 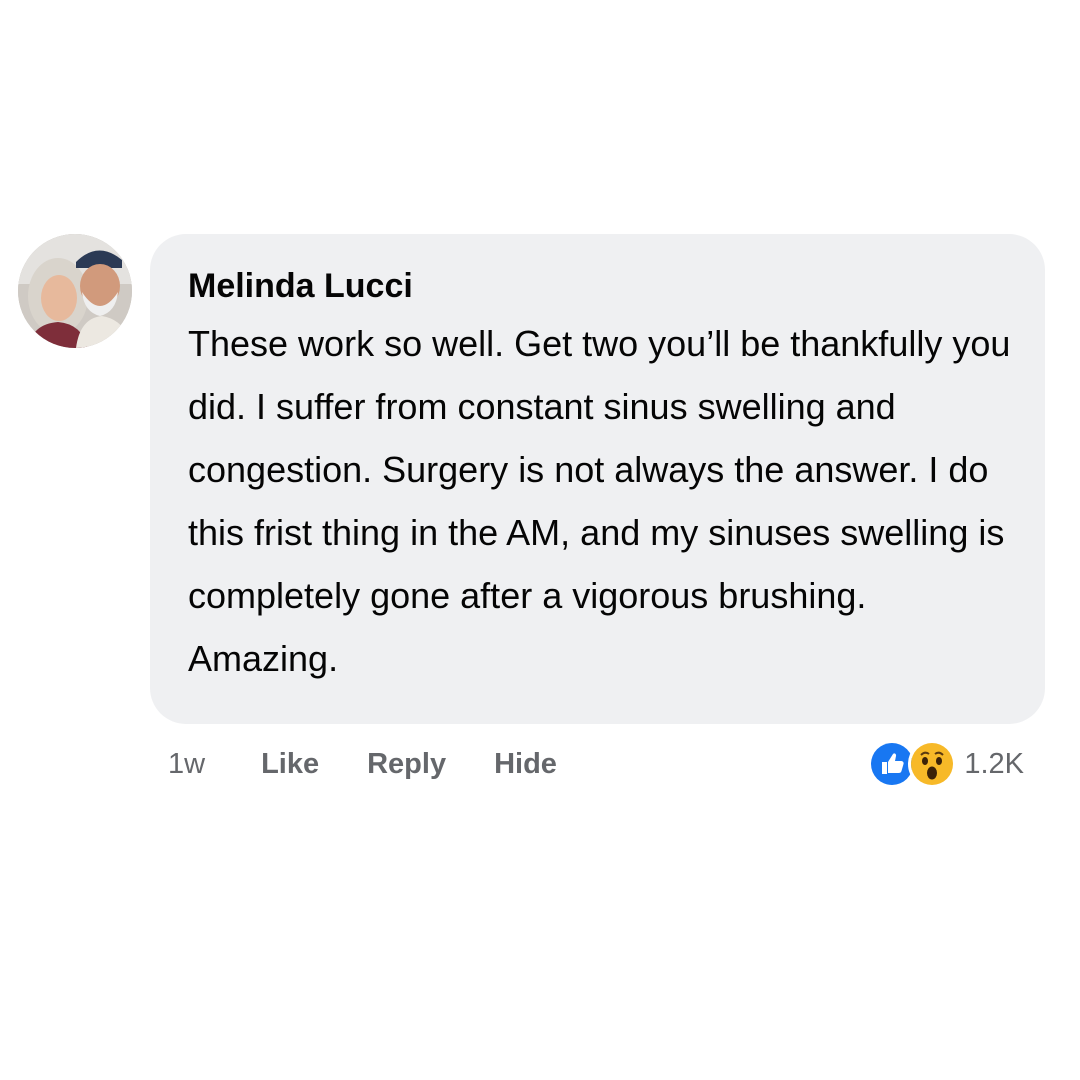 I want to click on avatar, so click(x=75, y=291).